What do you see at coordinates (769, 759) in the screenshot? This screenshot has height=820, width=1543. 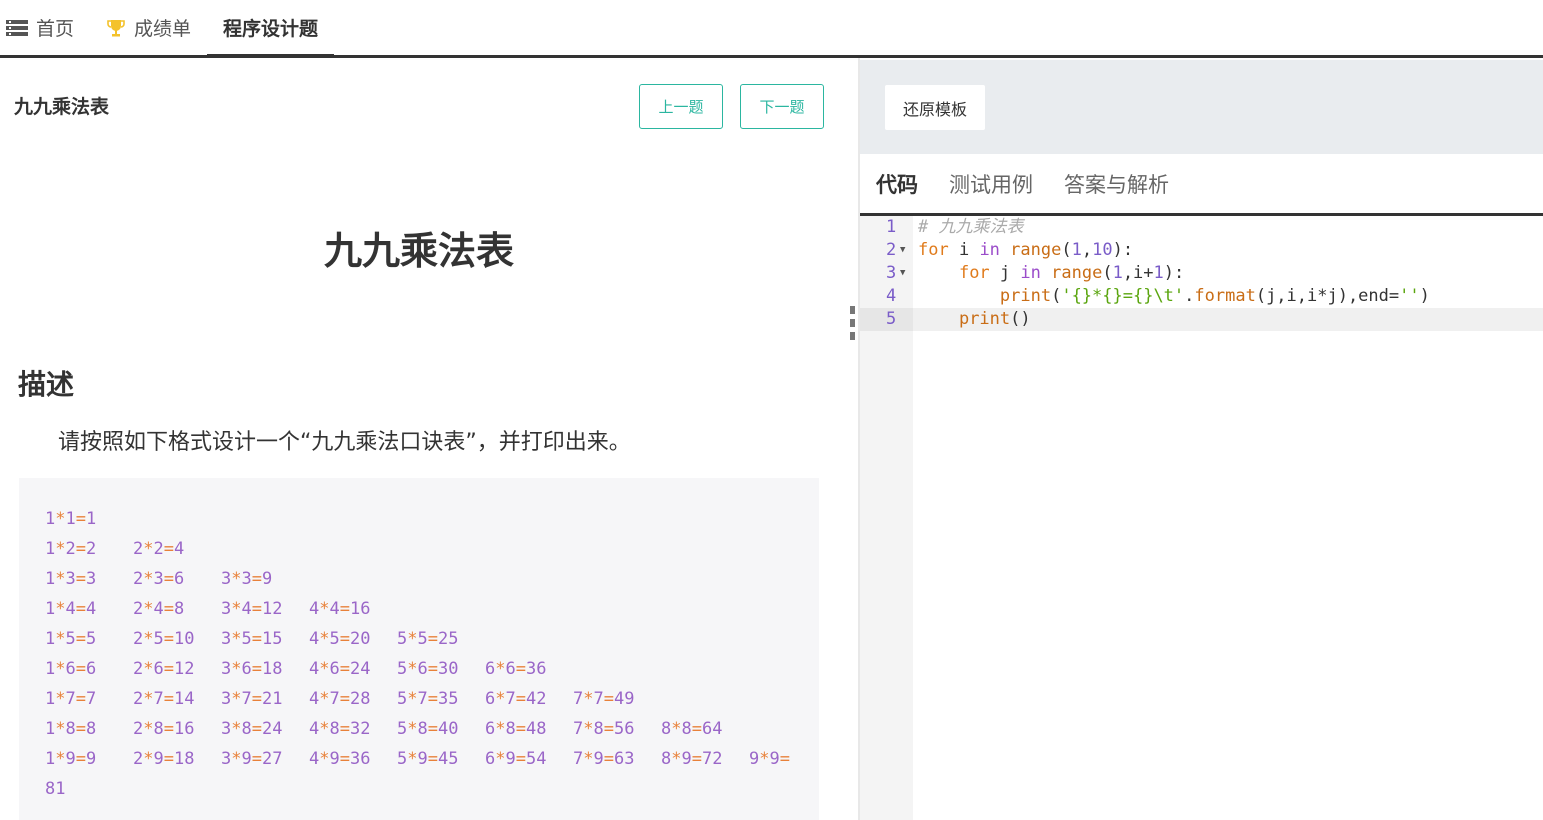 I see `sample-output-cell: 9*9=` at bounding box center [769, 759].